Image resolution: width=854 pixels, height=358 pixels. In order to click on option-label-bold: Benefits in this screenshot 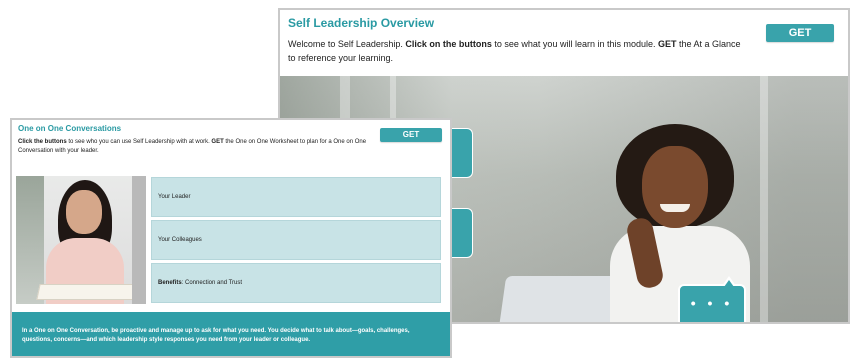, I will do `click(170, 283)`.